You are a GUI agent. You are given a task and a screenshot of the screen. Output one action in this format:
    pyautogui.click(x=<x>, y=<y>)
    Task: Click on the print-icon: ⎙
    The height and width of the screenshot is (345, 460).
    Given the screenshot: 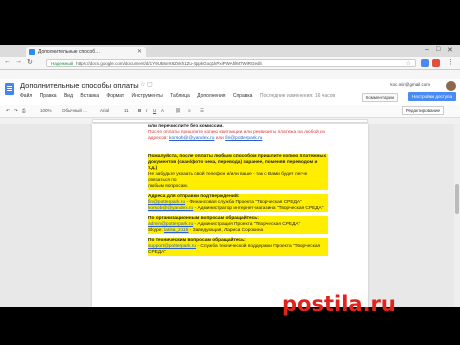 What is the action you would take?
    pyautogui.click(x=24, y=110)
    